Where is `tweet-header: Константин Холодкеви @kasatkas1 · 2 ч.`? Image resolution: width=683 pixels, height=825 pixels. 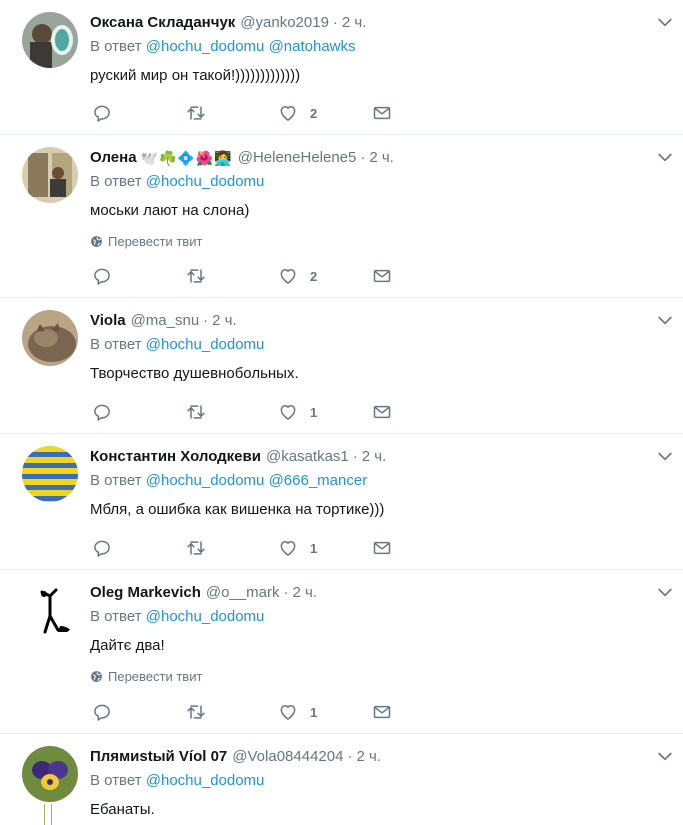 tweet-header: Константин Холодкеви @kasatkas1 · 2 ч. is located at coordinates (238, 457).